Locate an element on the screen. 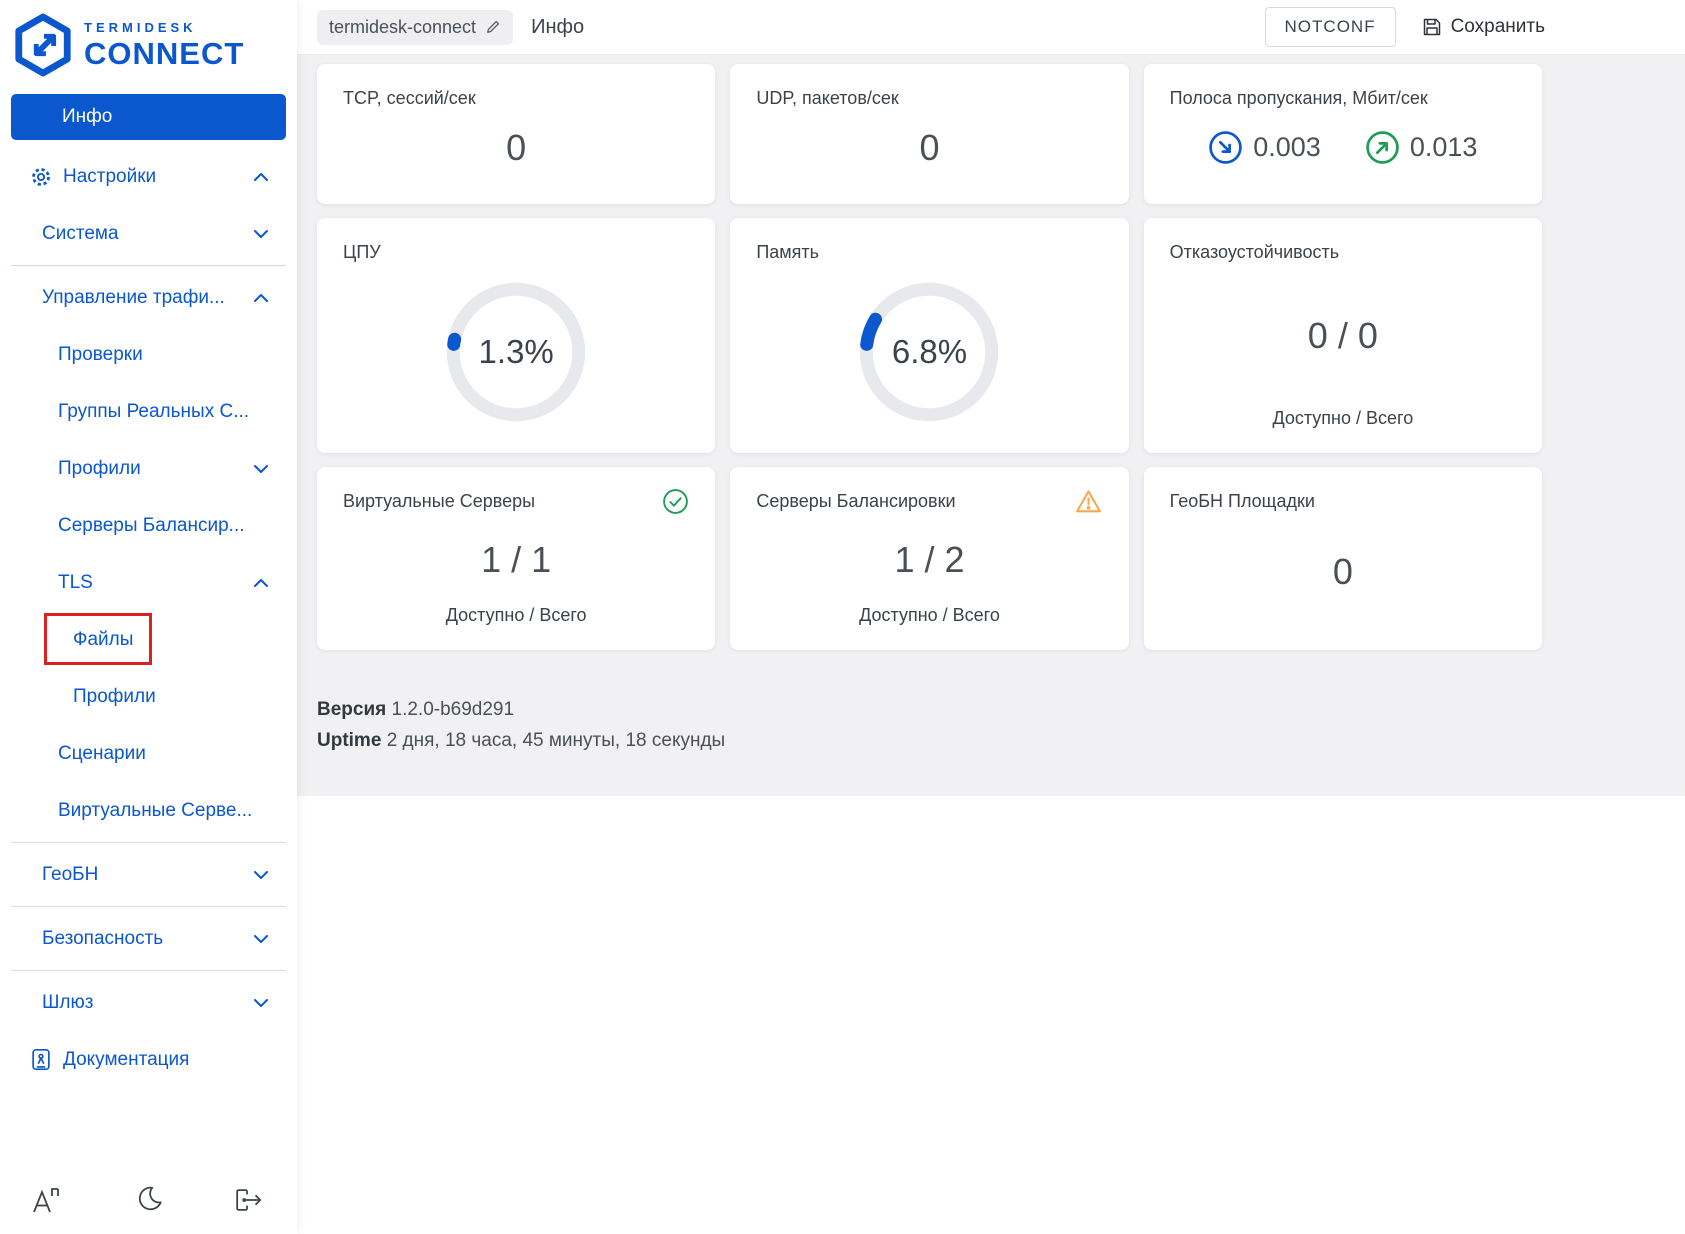  version-line: Версия 1.2.0-b69d291 is located at coordinates (416, 709).